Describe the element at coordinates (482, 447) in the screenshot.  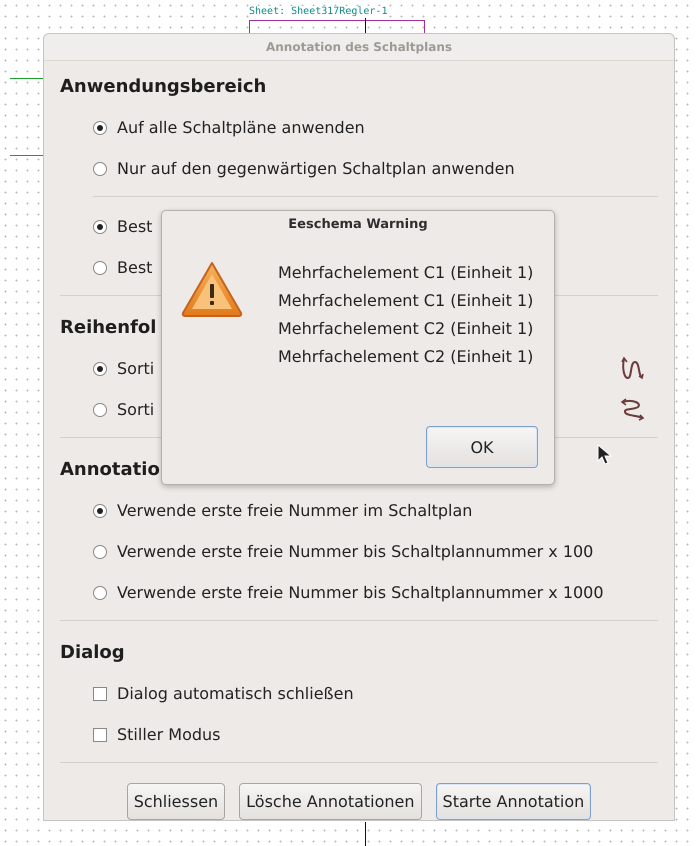
I see `ok-button: OK` at that location.